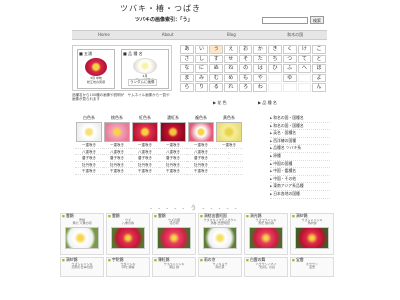  Describe the element at coordinates (260, 87) in the screenshot. I see `kana-link: わ` at that location.